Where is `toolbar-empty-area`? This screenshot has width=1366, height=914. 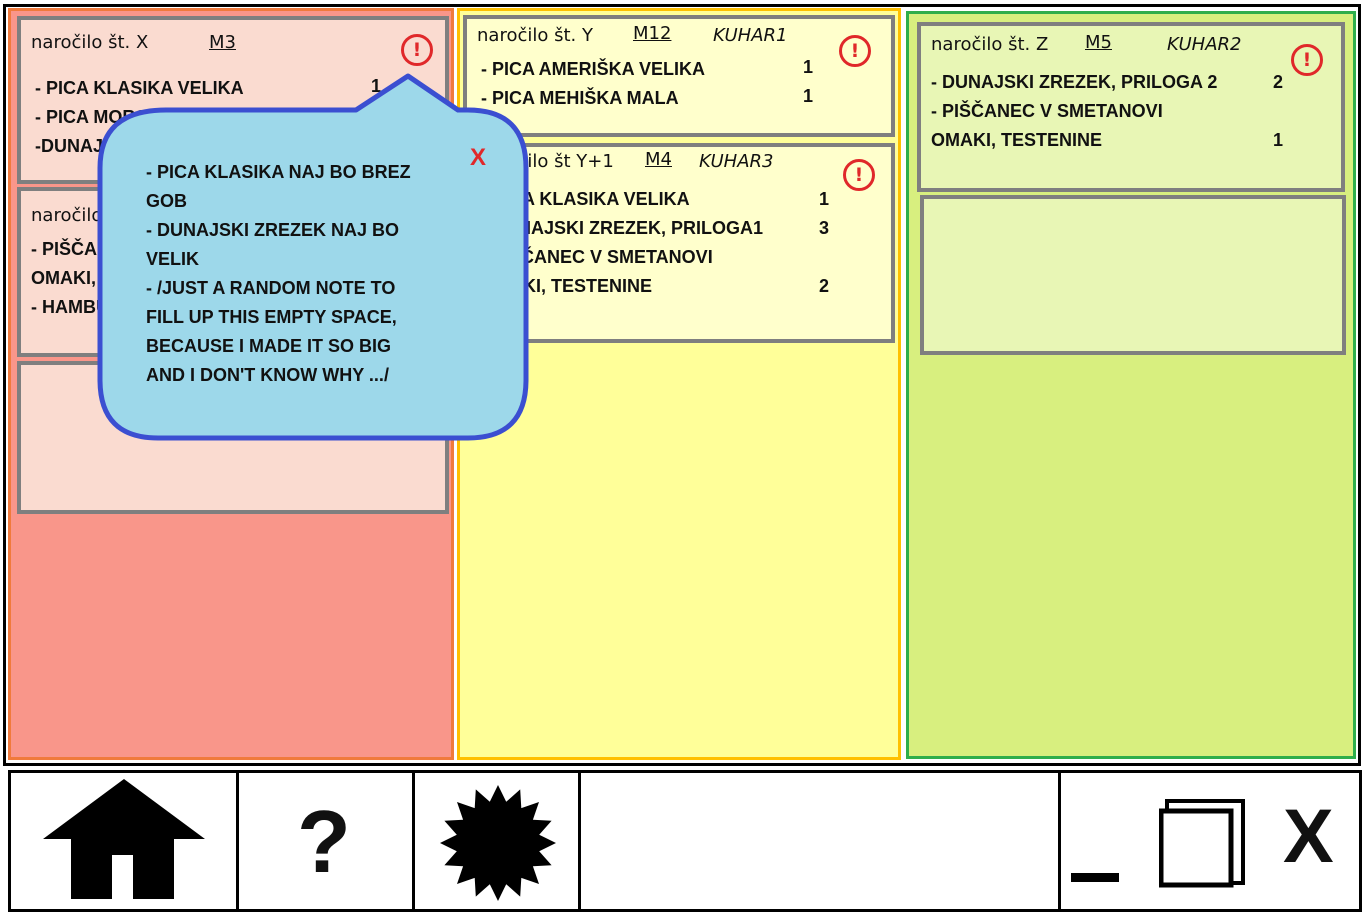
toolbar-empty-area is located at coordinates (821, 841).